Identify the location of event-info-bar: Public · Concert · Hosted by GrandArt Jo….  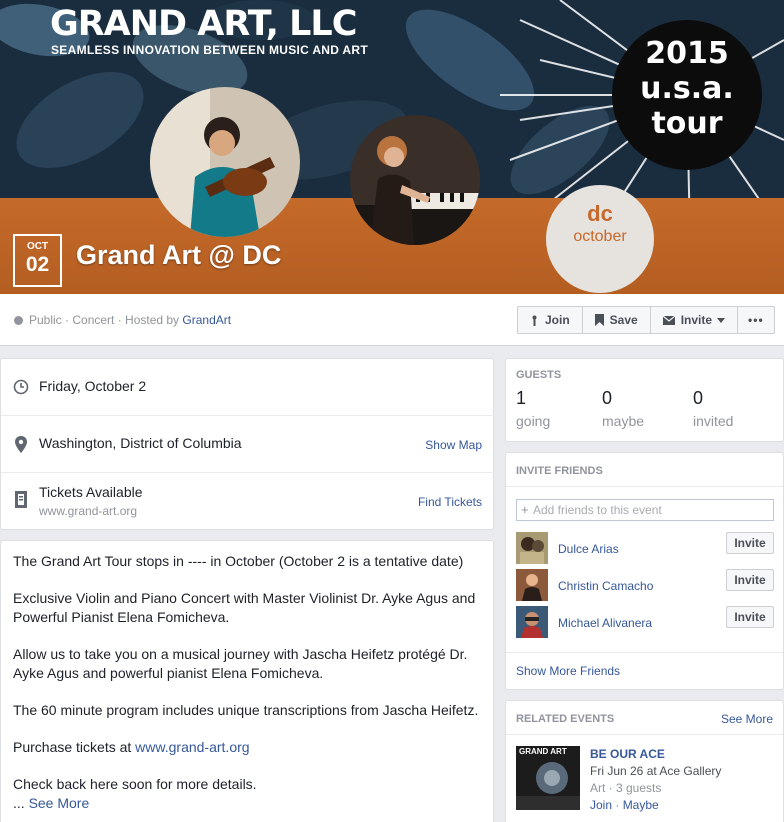
(392, 320).